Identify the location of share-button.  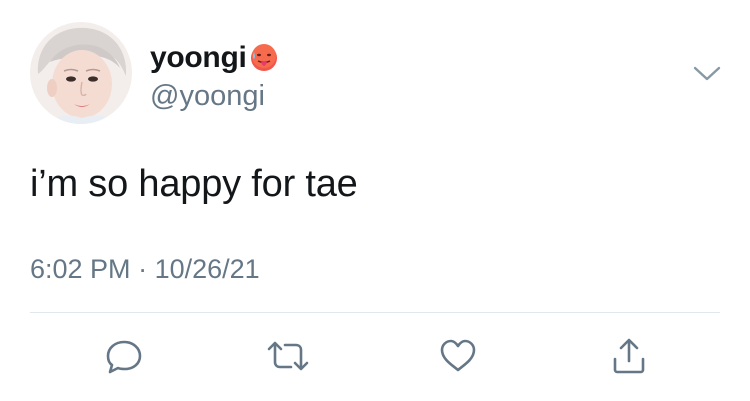
(629, 356).